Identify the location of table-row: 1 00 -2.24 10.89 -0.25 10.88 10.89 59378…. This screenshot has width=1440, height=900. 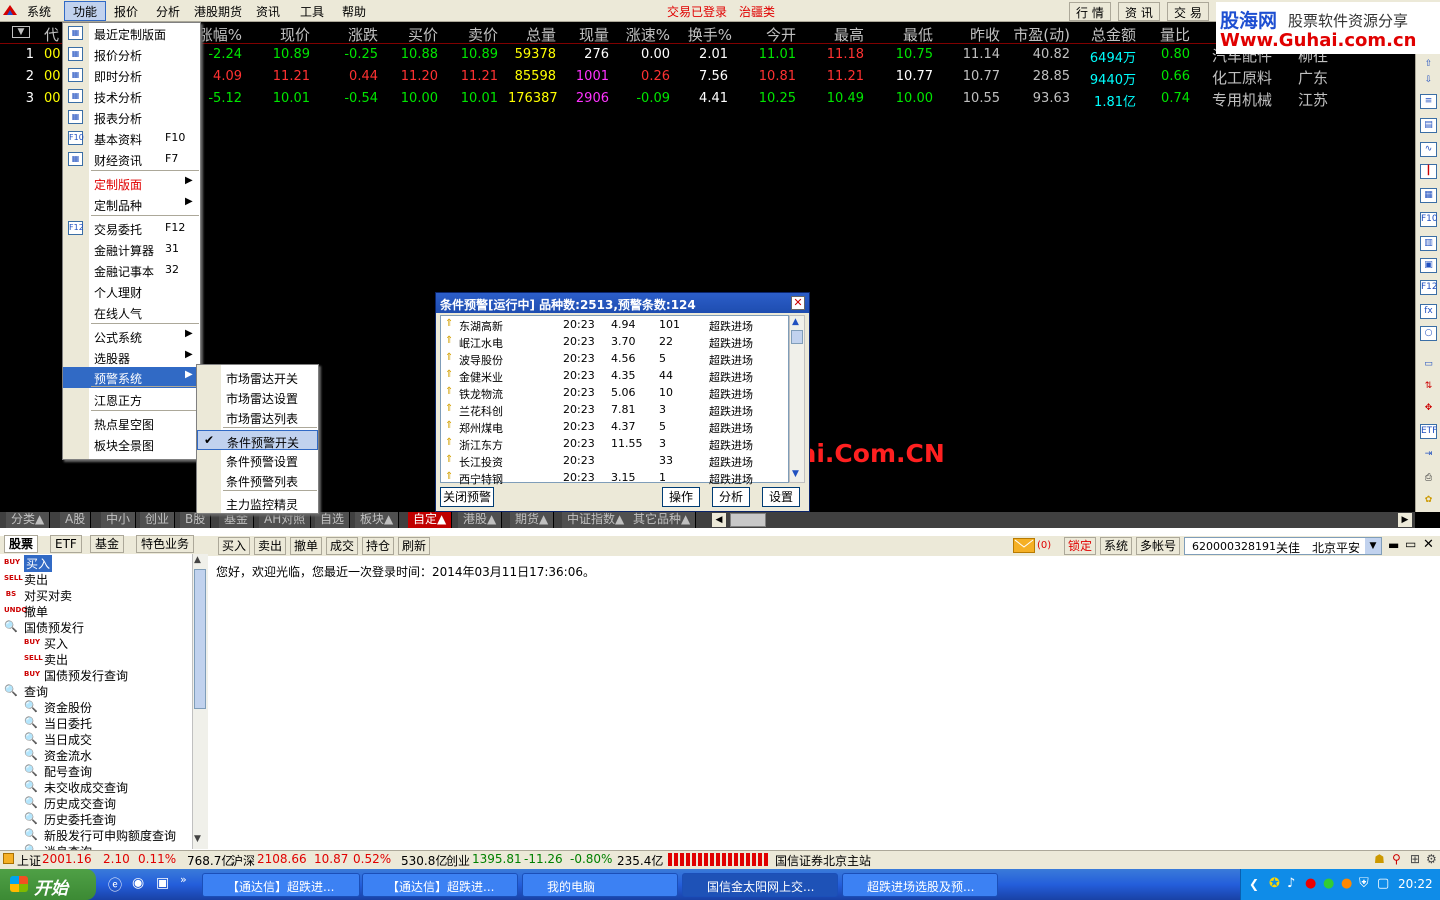
(707, 55).